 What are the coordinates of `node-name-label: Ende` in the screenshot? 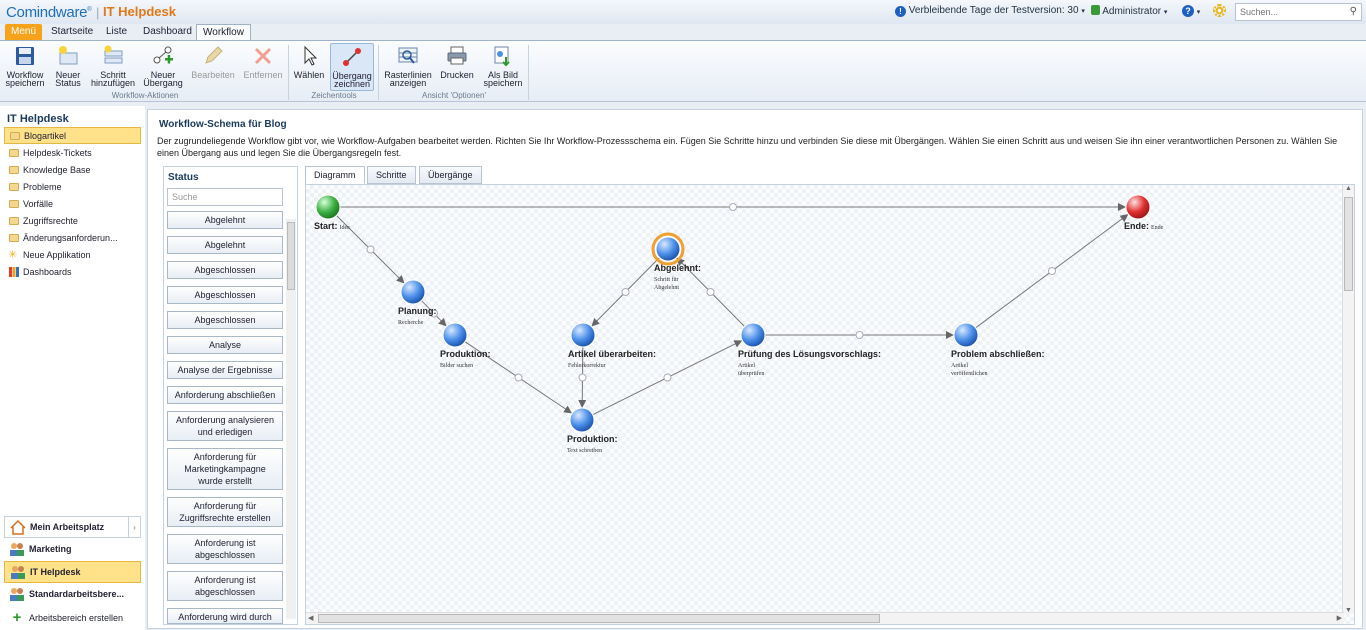 It's located at (1144, 226).